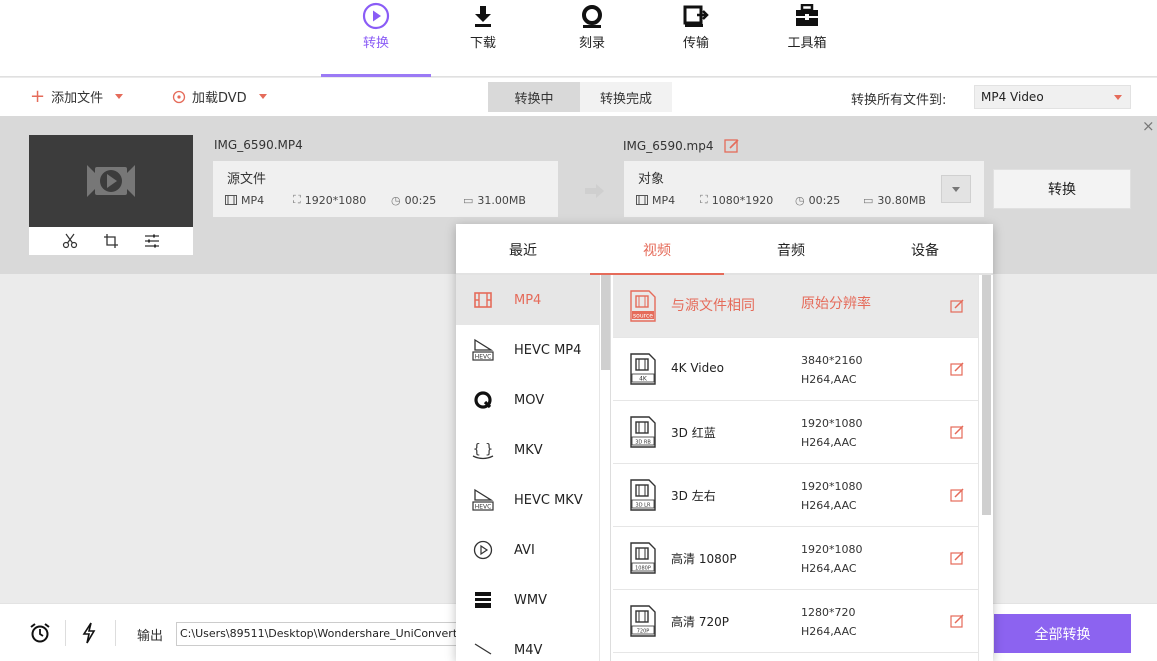 This screenshot has height=661, width=1157. What do you see at coordinates (925, 250) in the screenshot?
I see `tab-device: 设备` at bounding box center [925, 250].